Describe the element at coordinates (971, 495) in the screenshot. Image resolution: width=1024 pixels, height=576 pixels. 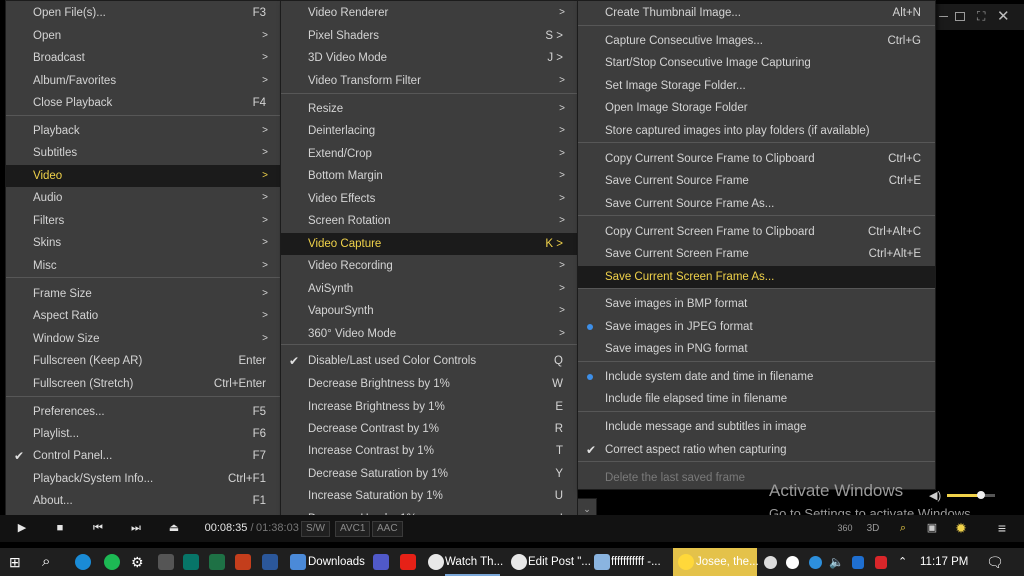
I see `volume-slider` at that location.